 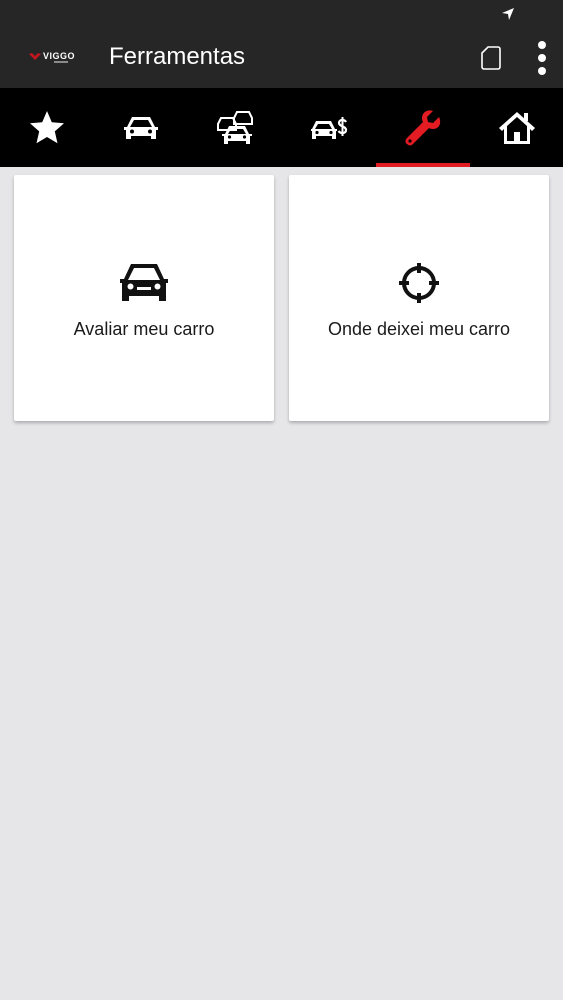 I want to click on more-vertical-icon, so click(x=542, y=58).